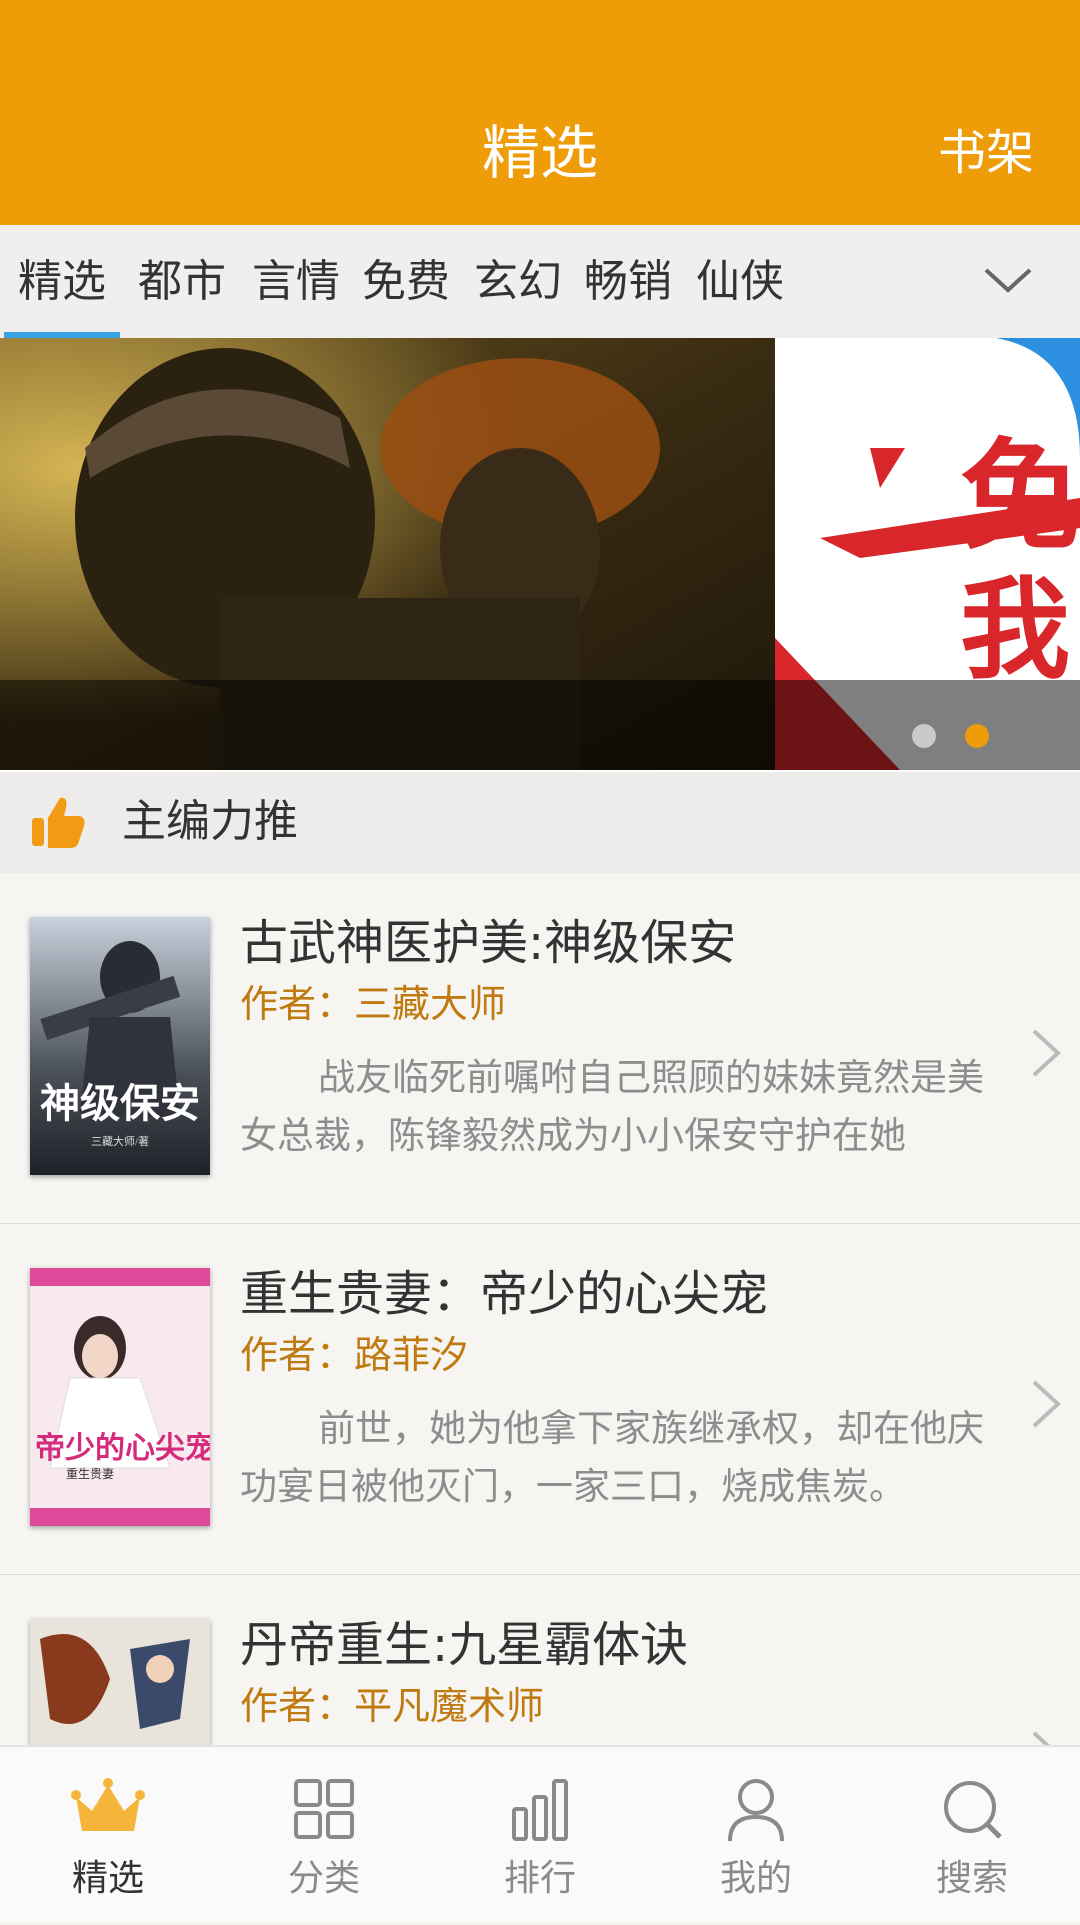 The width and height of the screenshot is (1080, 1925). Describe the element at coordinates (1020, 497) in the screenshot. I see `banner-slide-text: 免` at that location.